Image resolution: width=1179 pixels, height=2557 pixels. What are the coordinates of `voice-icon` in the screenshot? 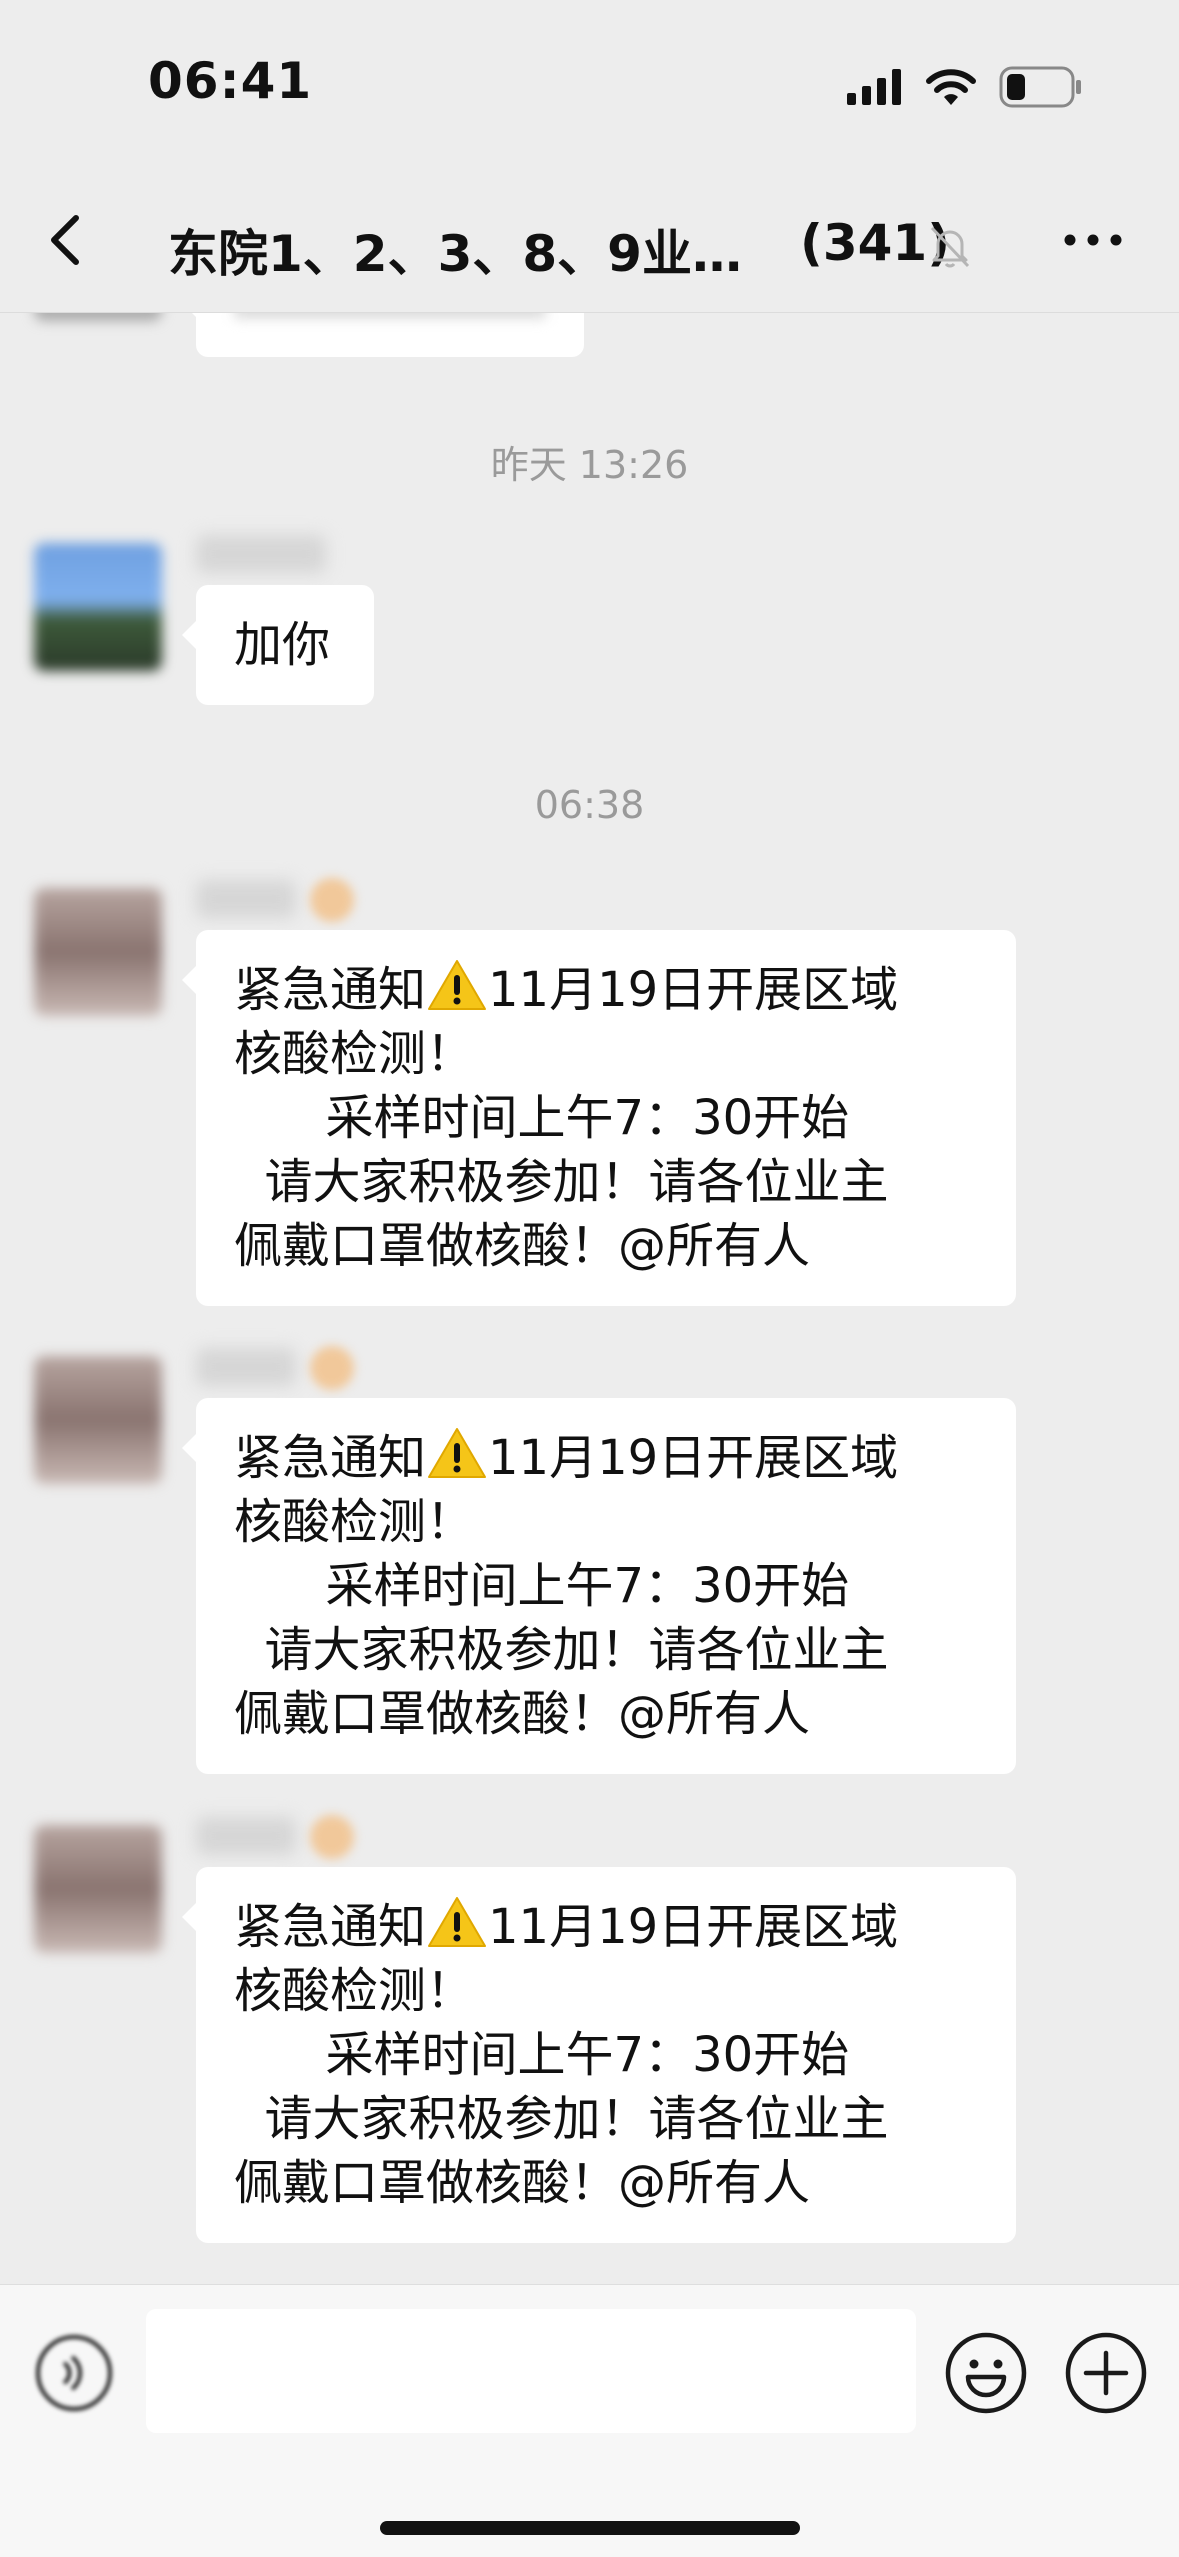 It's located at (74, 2373).